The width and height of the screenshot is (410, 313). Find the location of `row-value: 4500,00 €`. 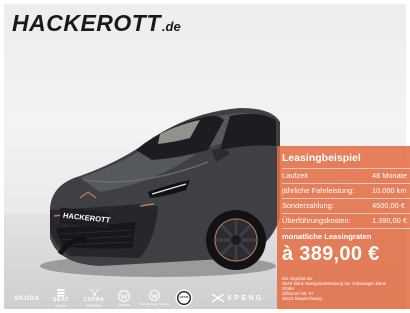

row-value: 4500,00 € is located at coordinates (388, 205).